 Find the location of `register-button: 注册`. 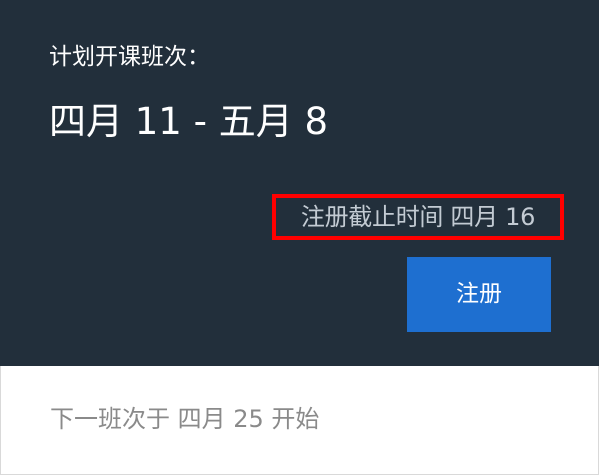

register-button: 注册 is located at coordinates (479, 294).